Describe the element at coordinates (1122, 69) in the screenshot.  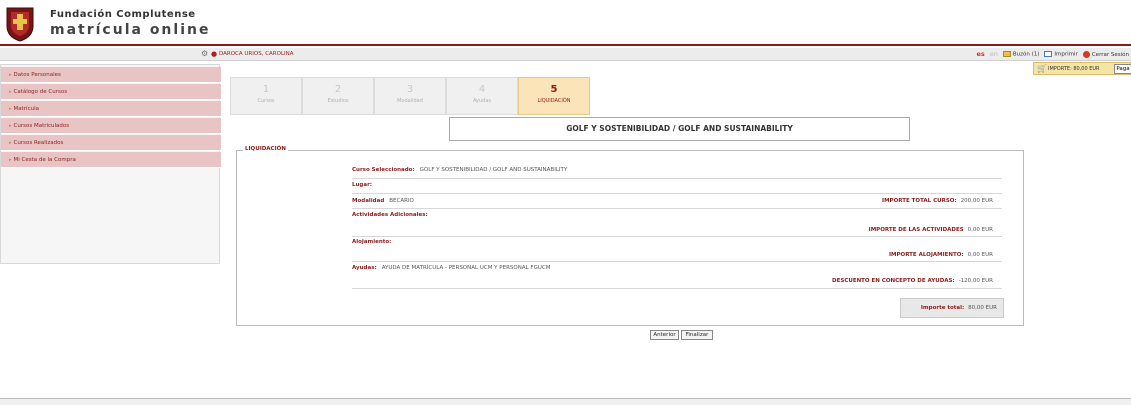
I see `pay-button: Paga` at that location.